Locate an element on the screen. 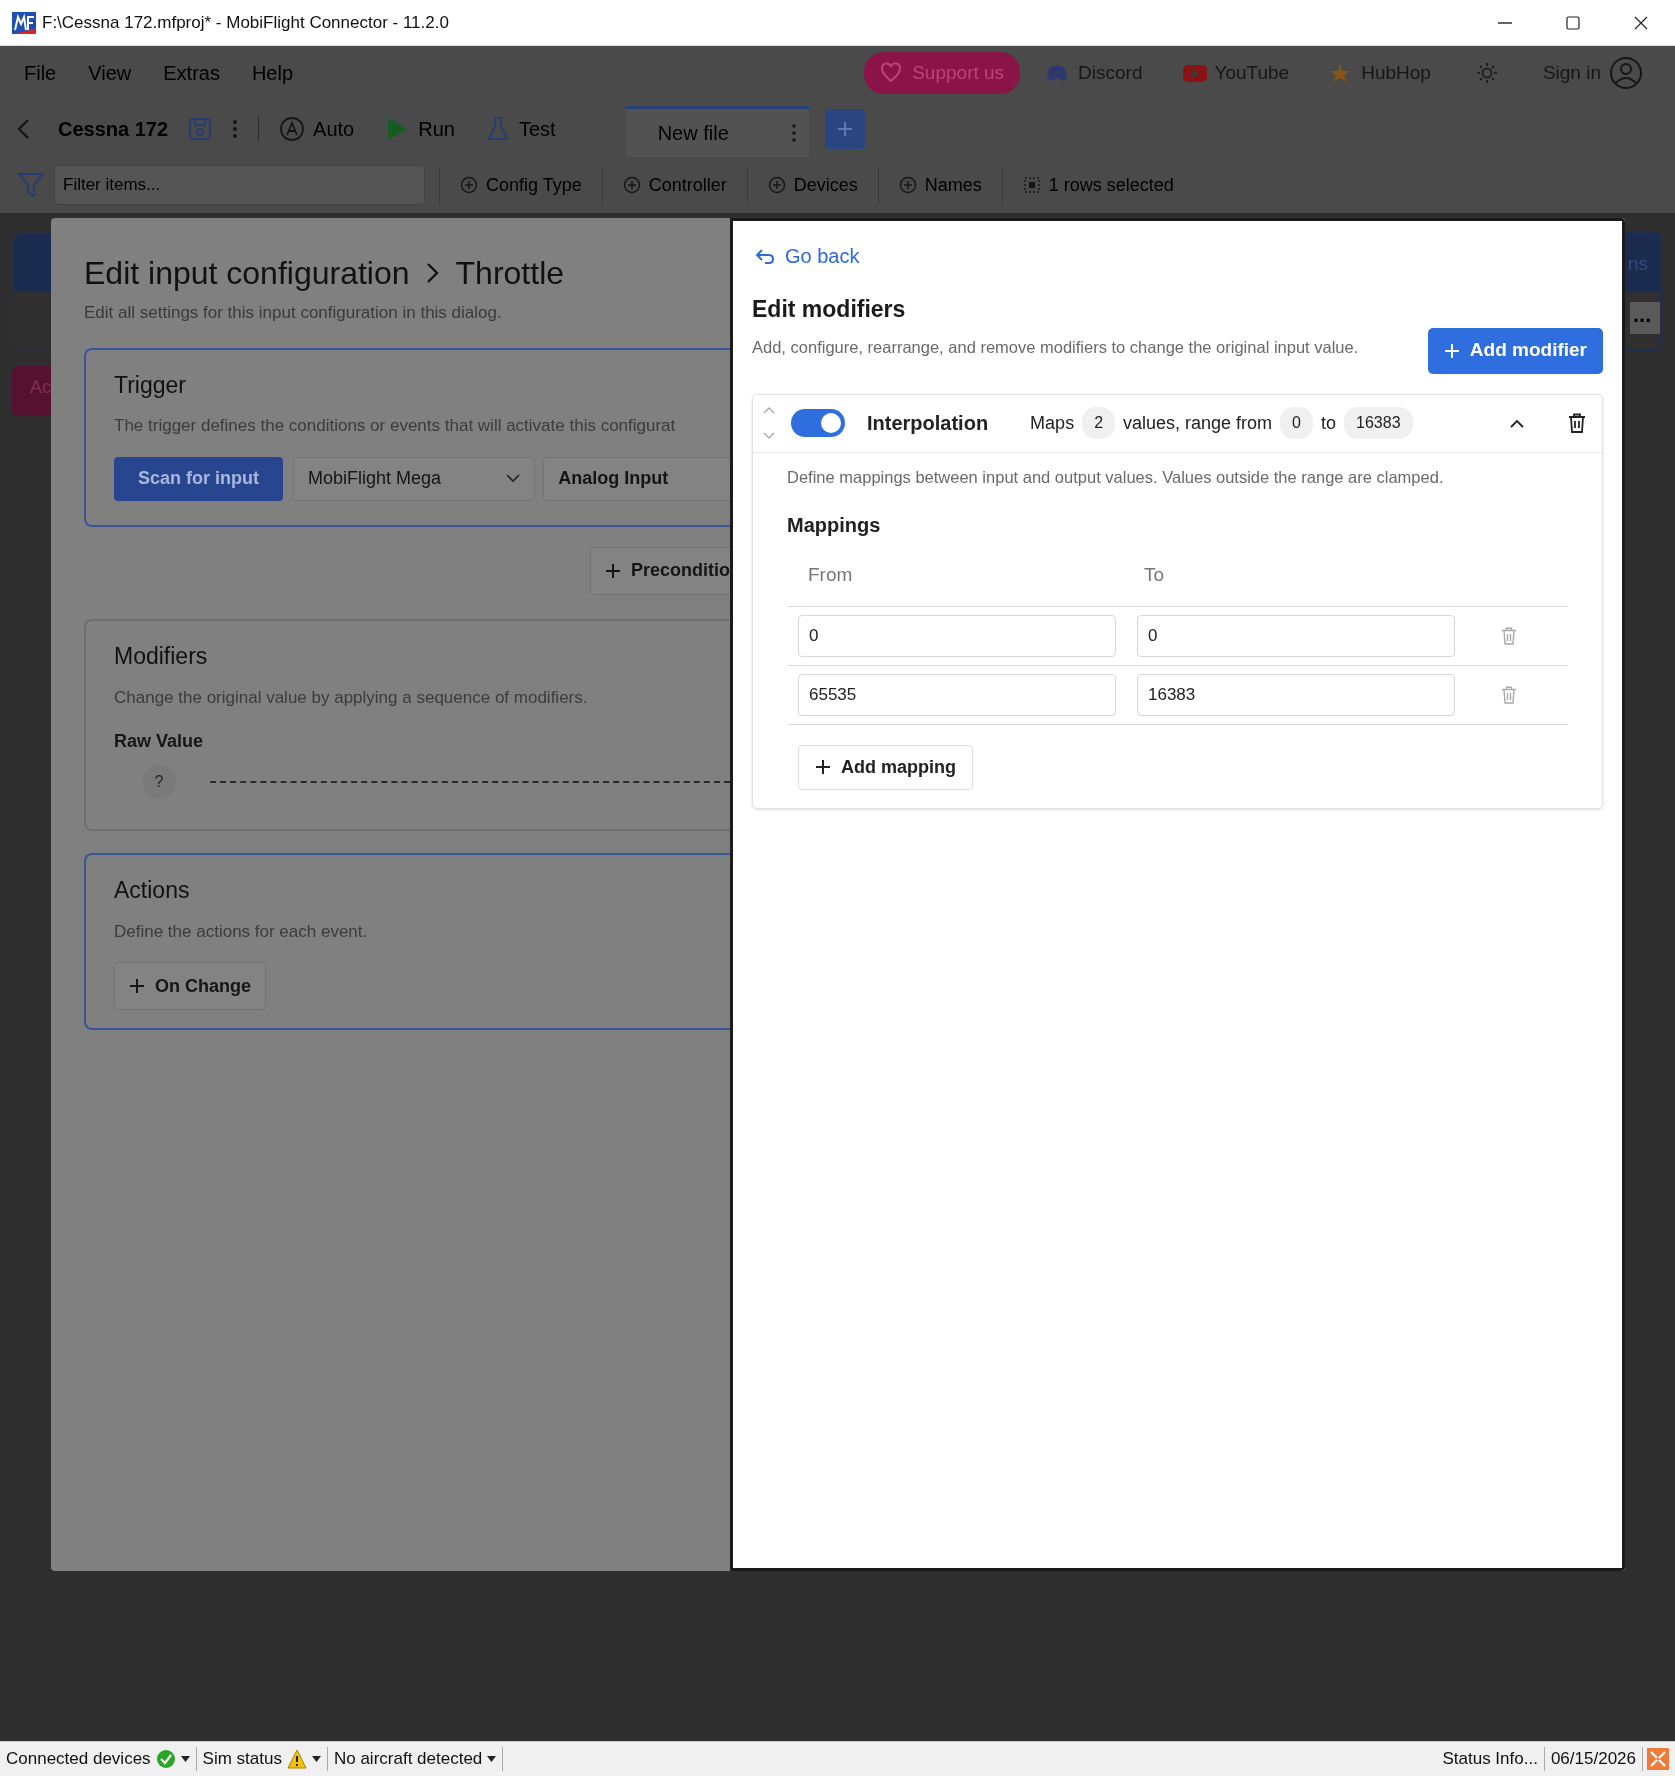  close-icon is located at coordinates (1641, 22).